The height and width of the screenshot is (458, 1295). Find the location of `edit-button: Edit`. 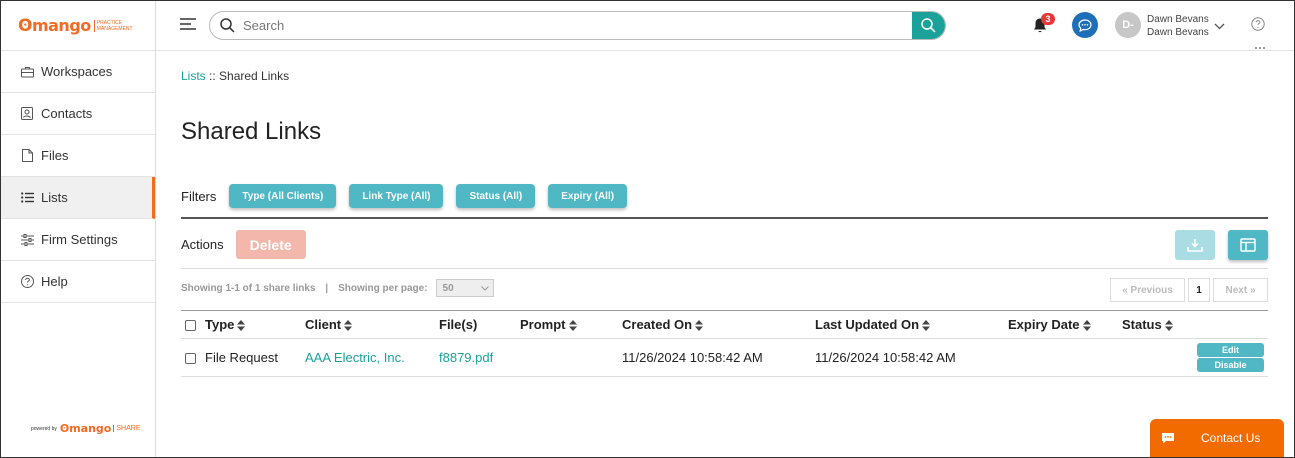

edit-button: Edit is located at coordinates (1230, 350).